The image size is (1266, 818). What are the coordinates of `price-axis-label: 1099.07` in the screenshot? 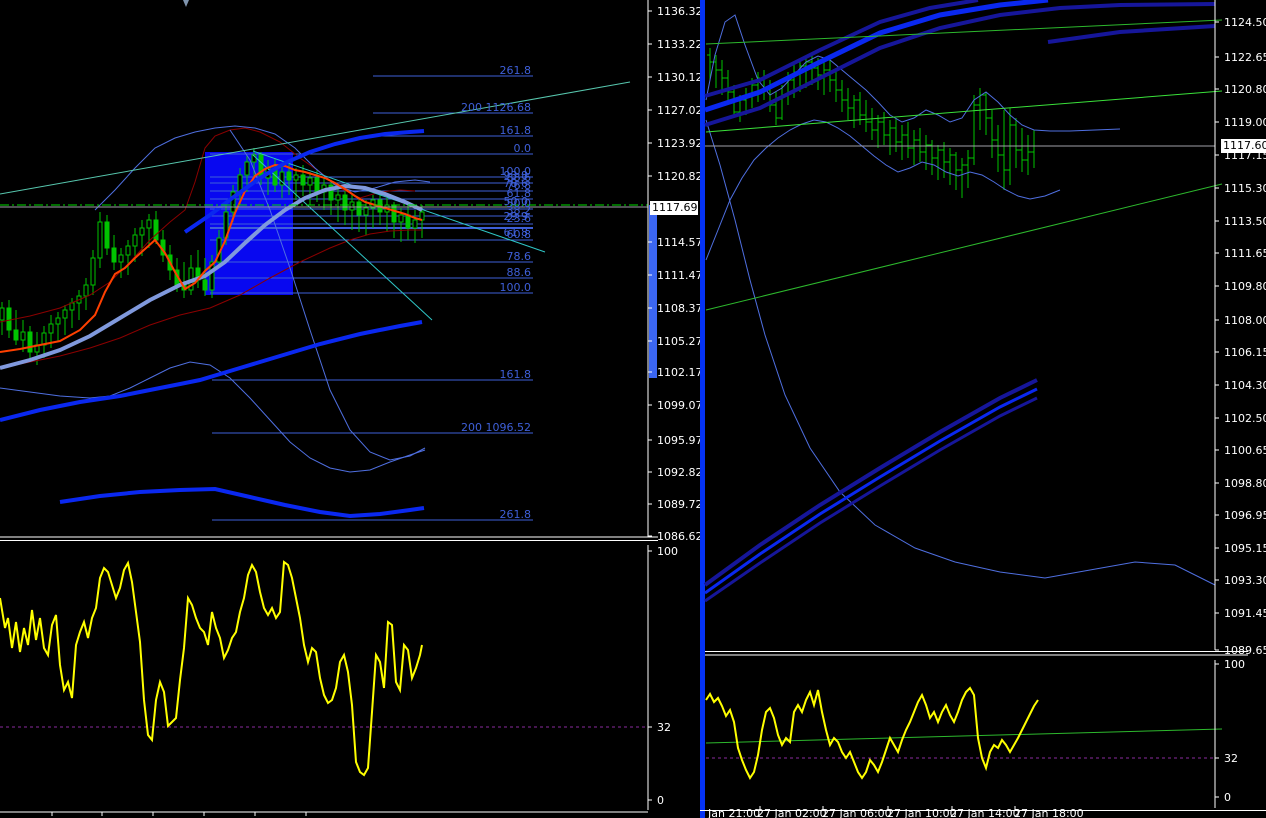 It's located at (680, 405).